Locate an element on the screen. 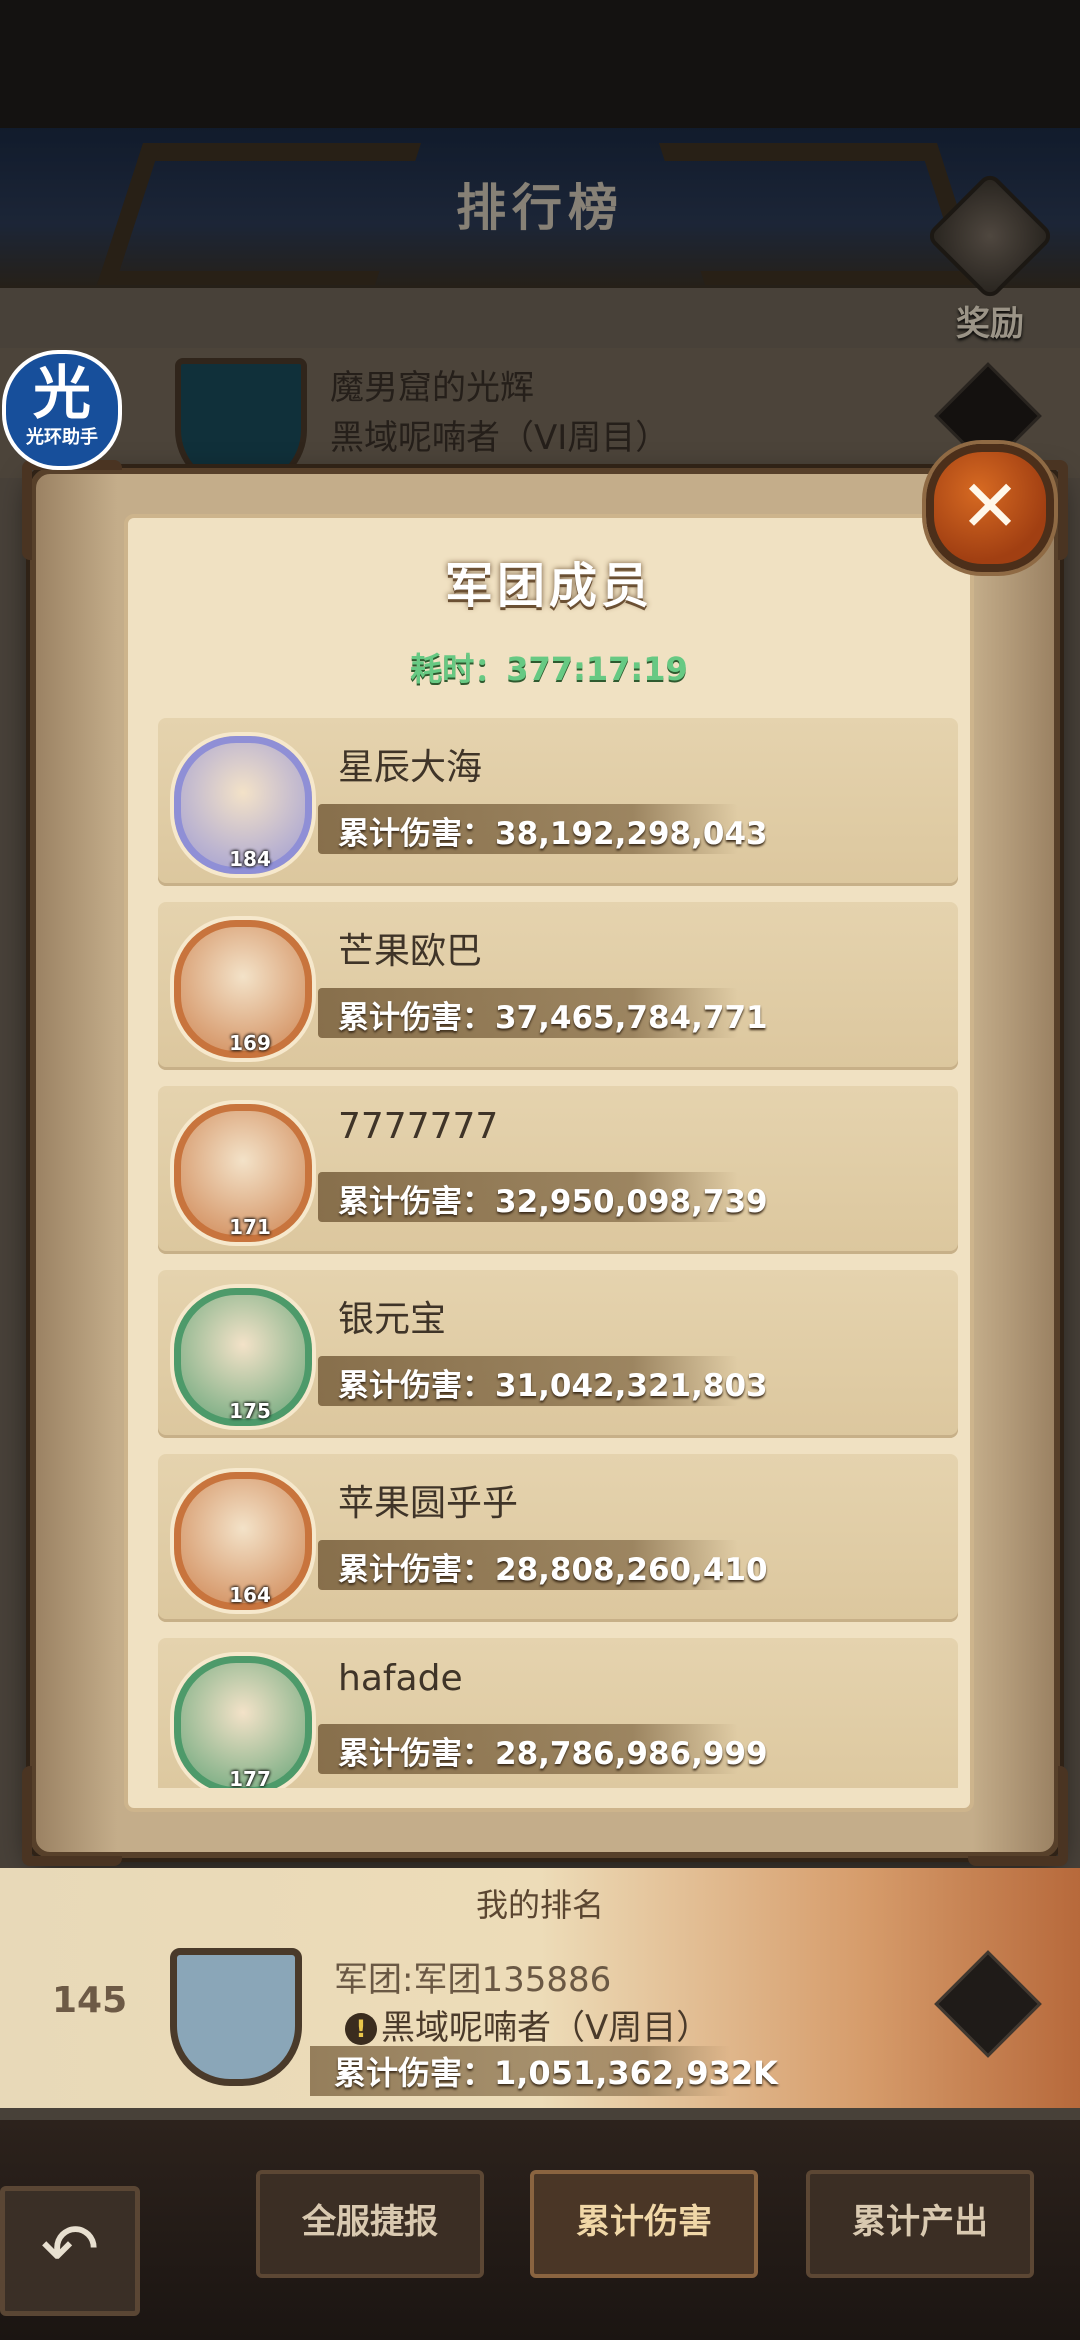  member-level: 184 is located at coordinates (250, 859).